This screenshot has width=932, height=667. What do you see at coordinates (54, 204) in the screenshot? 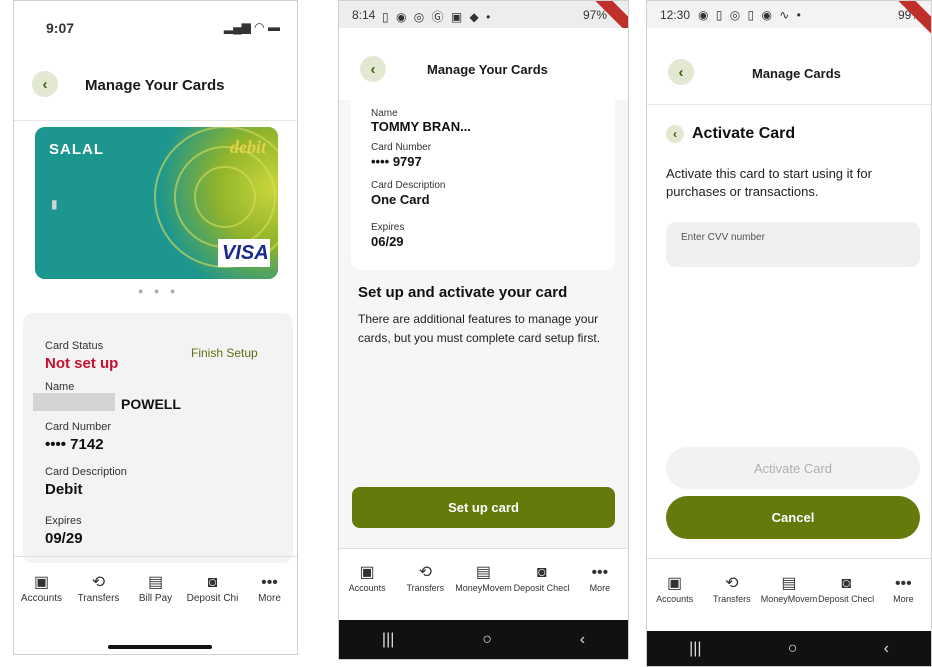
I see `chip-icon: ▮` at bounding box center [54, 204].